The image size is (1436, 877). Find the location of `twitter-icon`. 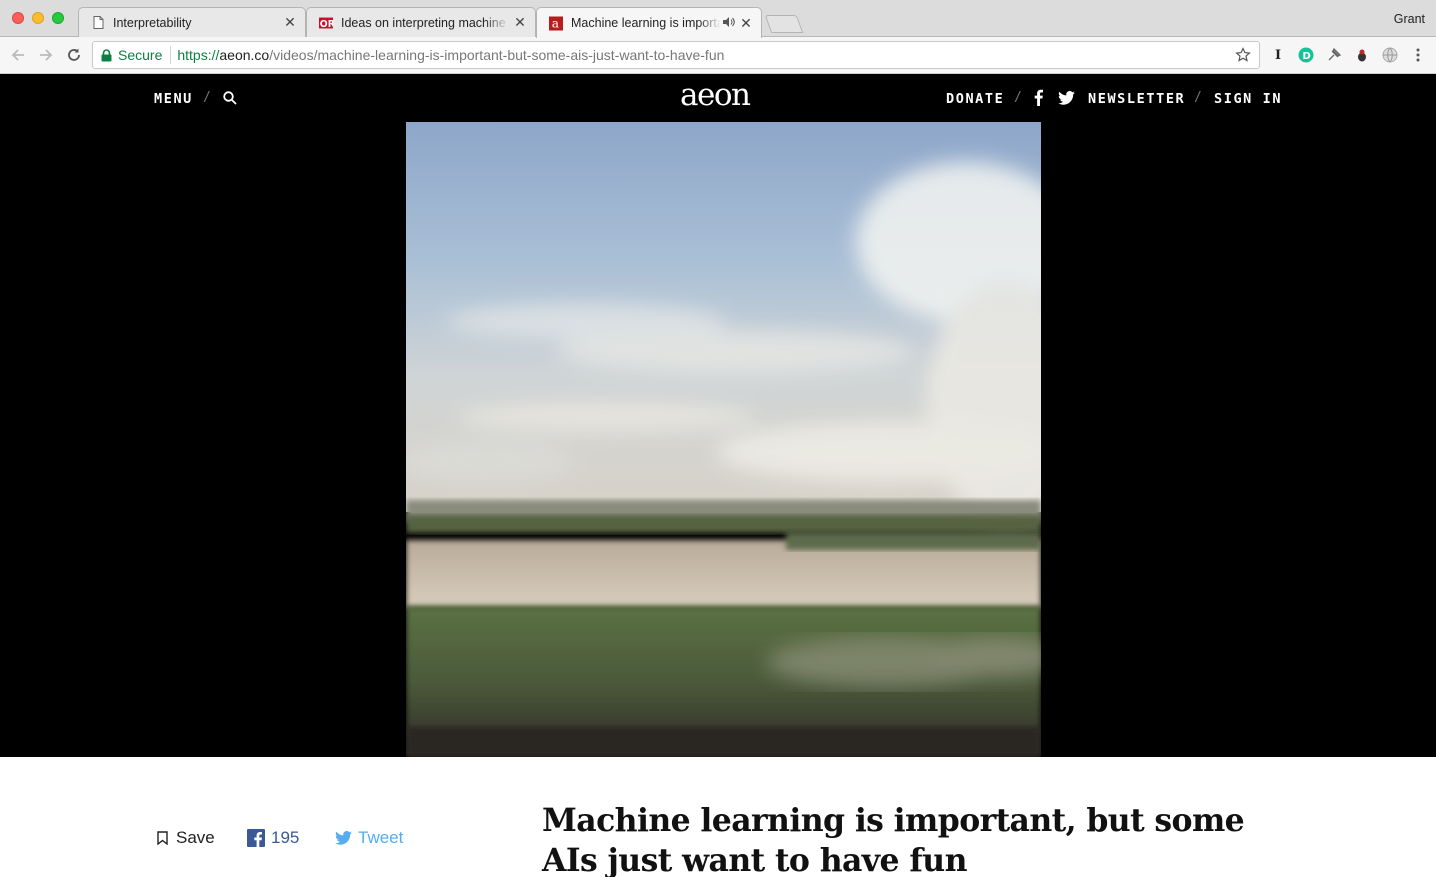

twitter-icon is located at coordinates (1066, 100).